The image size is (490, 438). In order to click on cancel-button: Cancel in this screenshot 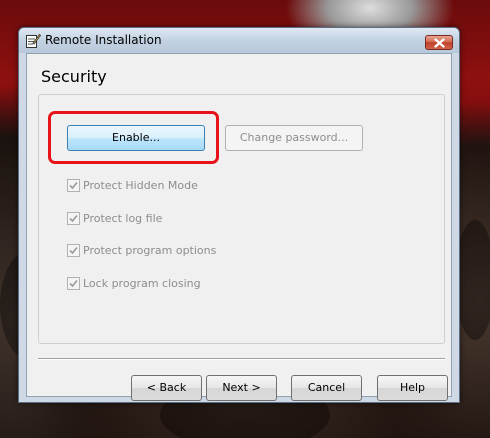, I will do `click(326, 388)`.